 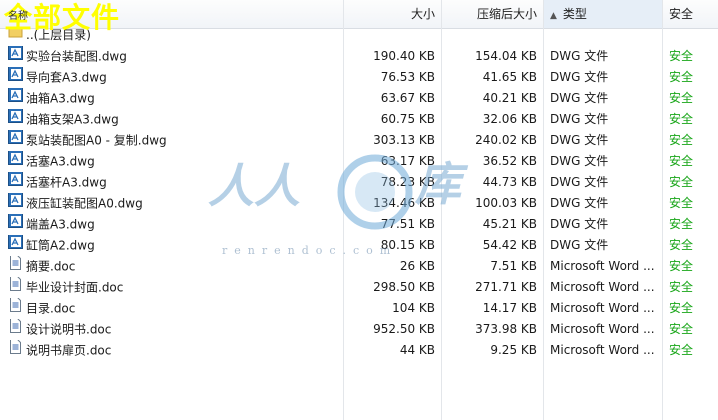 I want to click on file-name-cell: 液压缸装配图A0.dwg, so click(x=175, y=203).